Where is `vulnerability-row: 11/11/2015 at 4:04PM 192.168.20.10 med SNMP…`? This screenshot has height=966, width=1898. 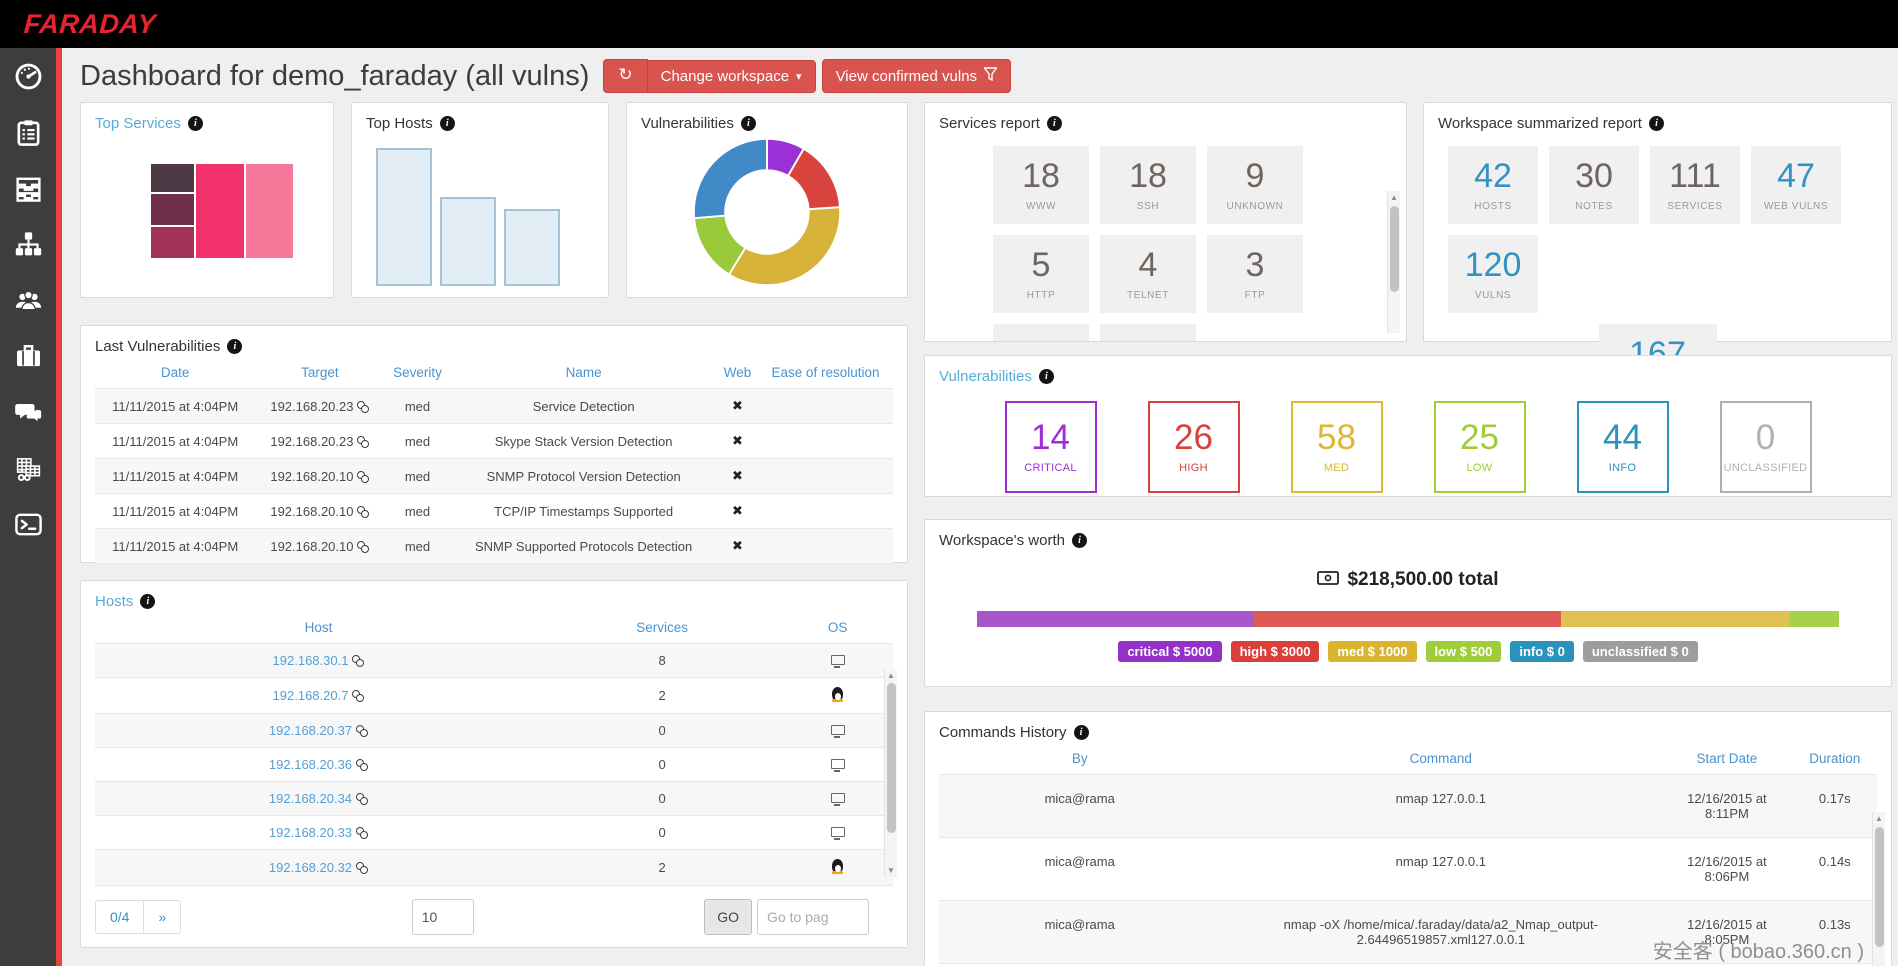 vulnerability-row: 11/11/2015 at 4:04PM 192.168.20.10 med SNMP… is located at coordinates (494, 546).